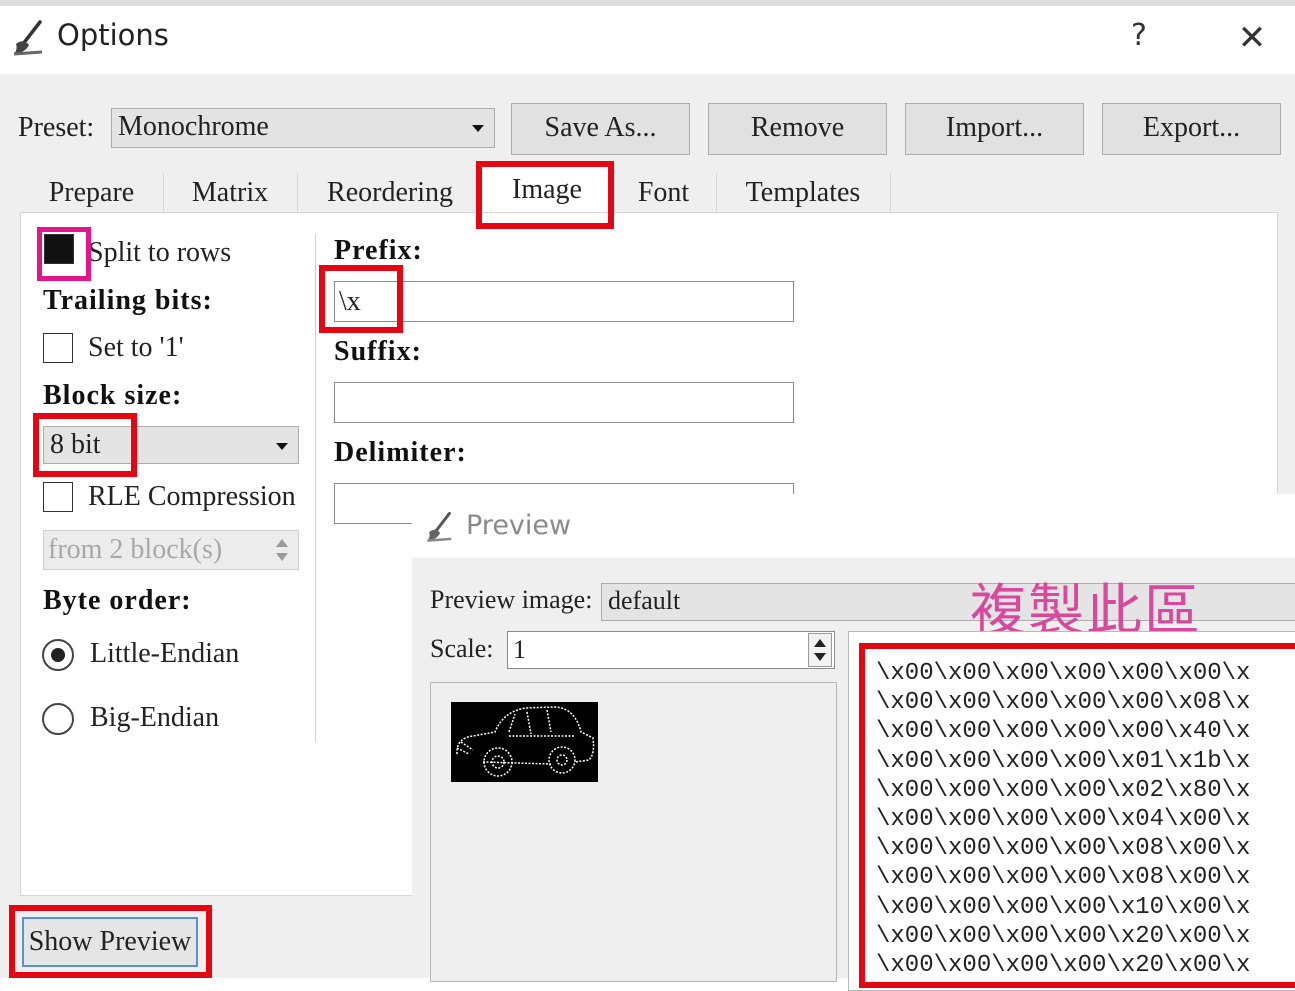  Describe the element at coordinates (117, 600) in the screenshot. I see `byte-order-heading: Byte order:` at that location.